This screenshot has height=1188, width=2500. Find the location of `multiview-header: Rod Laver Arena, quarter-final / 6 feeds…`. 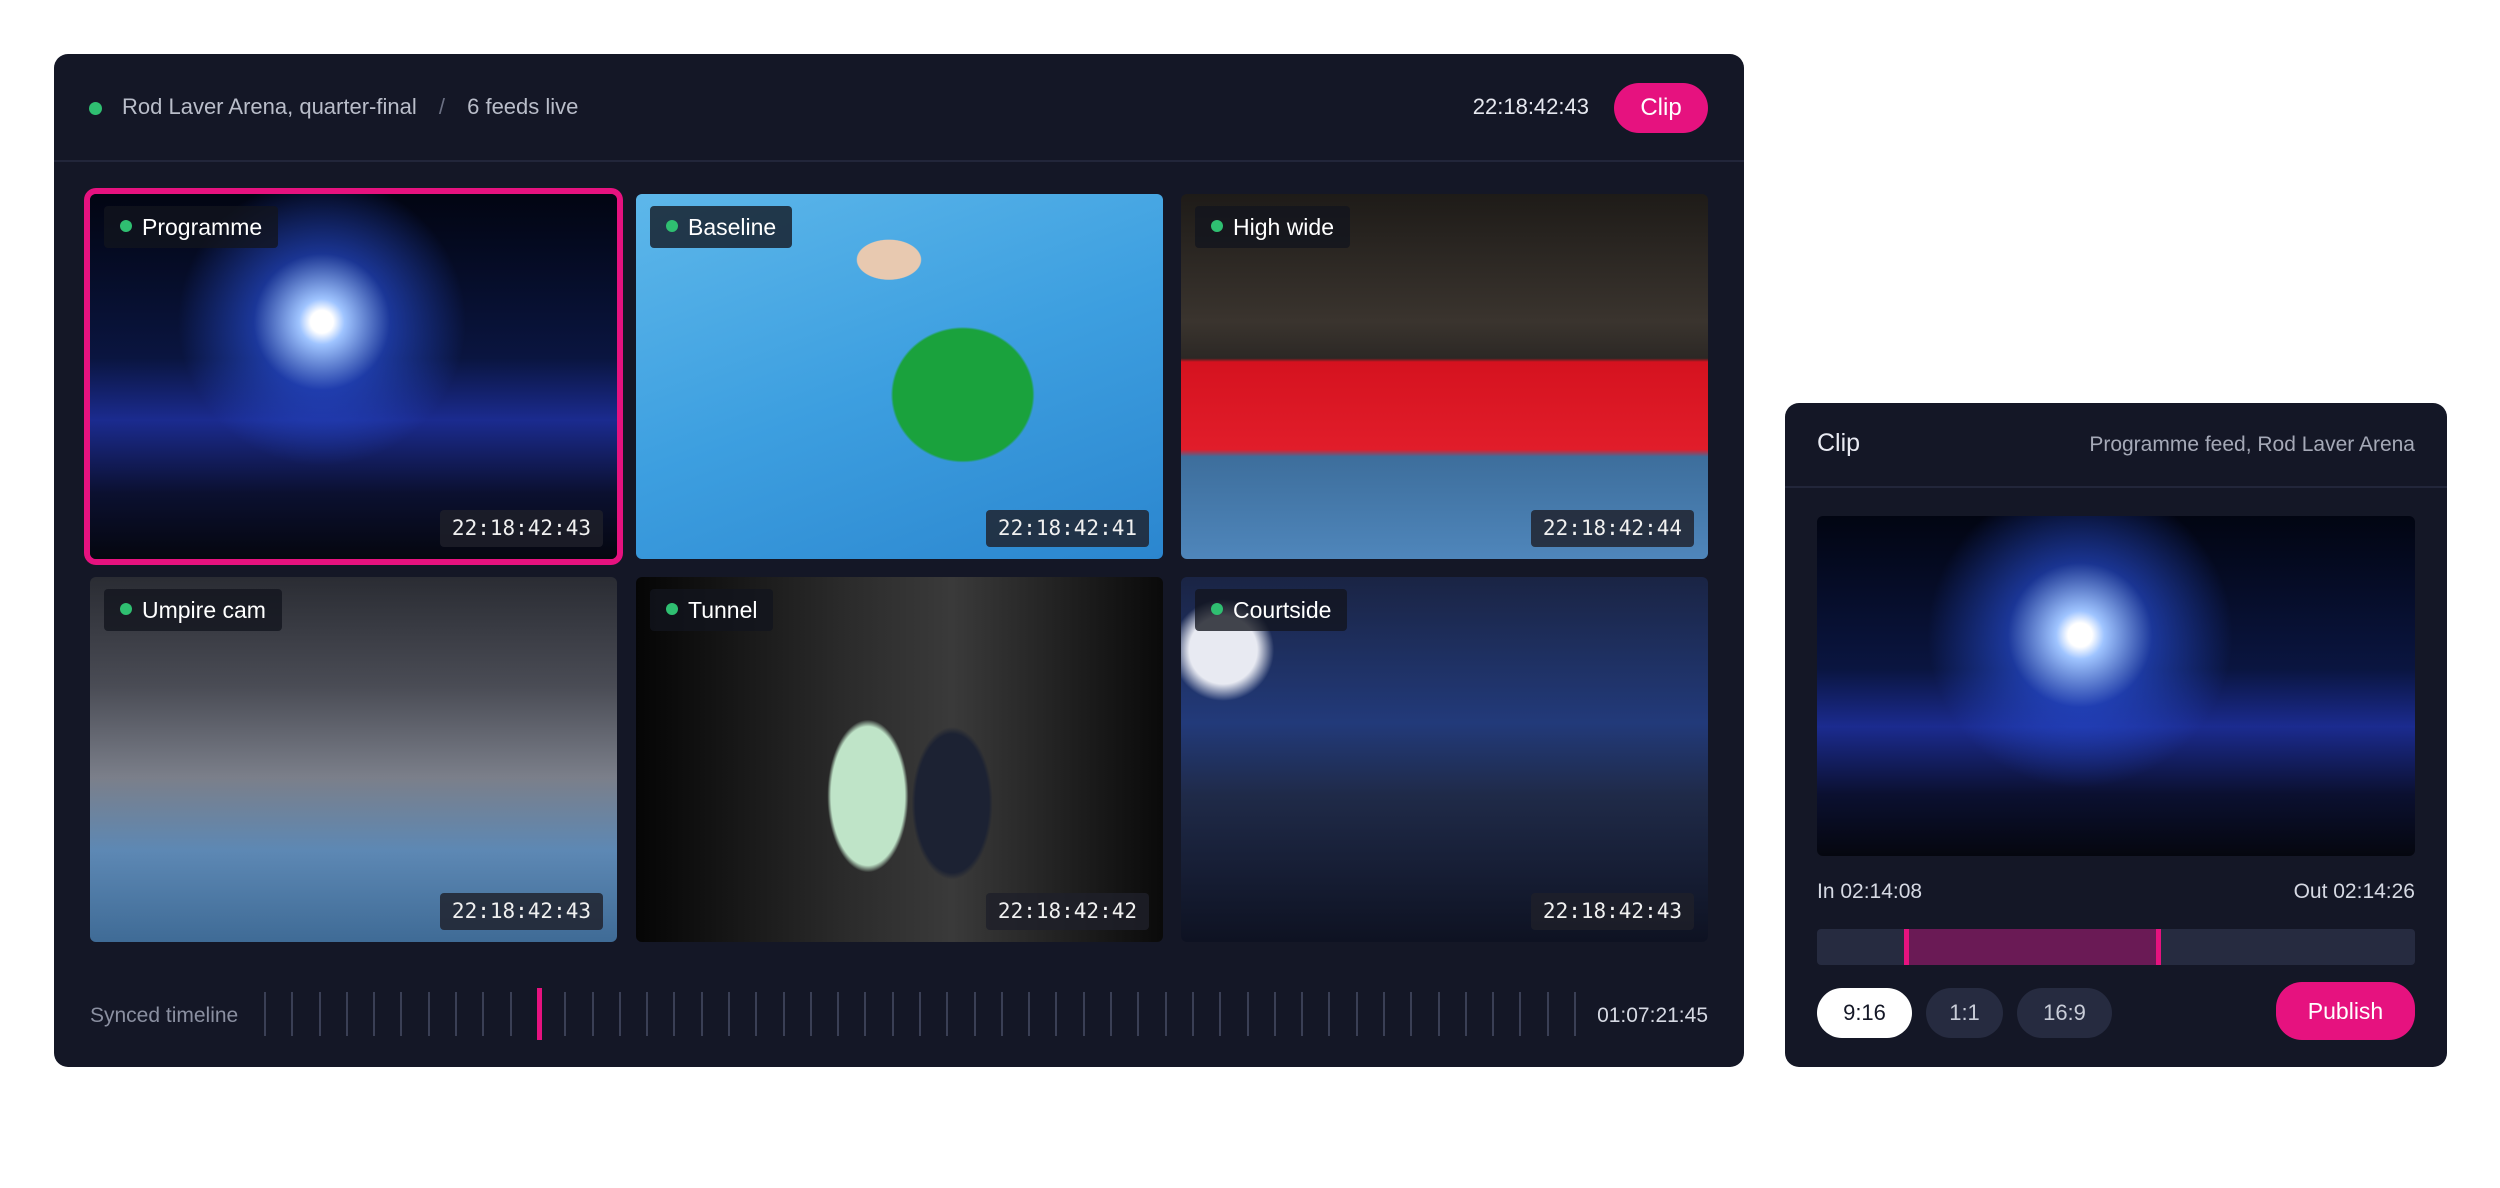

multiview-header: Rod Laver Arena, quarter-final / 6 feeds… is located at coordinates (899, 108).